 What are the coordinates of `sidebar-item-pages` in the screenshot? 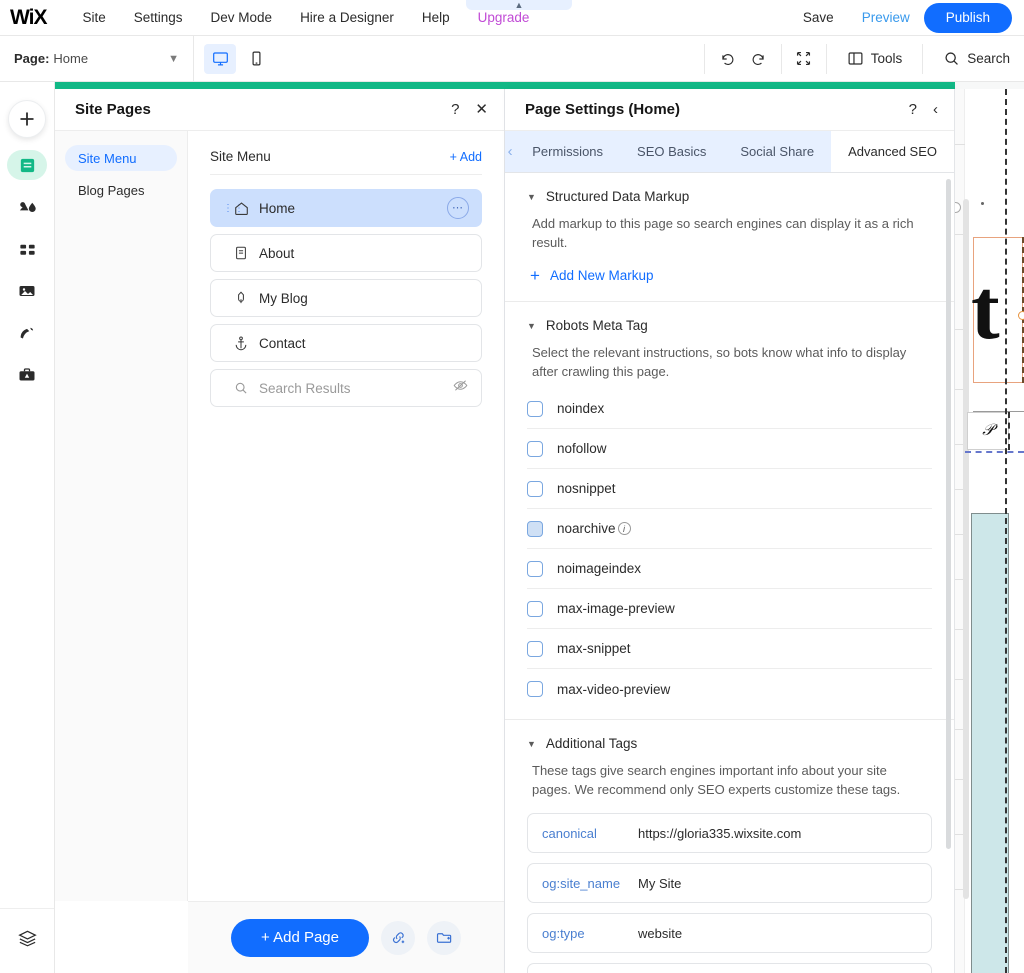 It's located at (27, 165).